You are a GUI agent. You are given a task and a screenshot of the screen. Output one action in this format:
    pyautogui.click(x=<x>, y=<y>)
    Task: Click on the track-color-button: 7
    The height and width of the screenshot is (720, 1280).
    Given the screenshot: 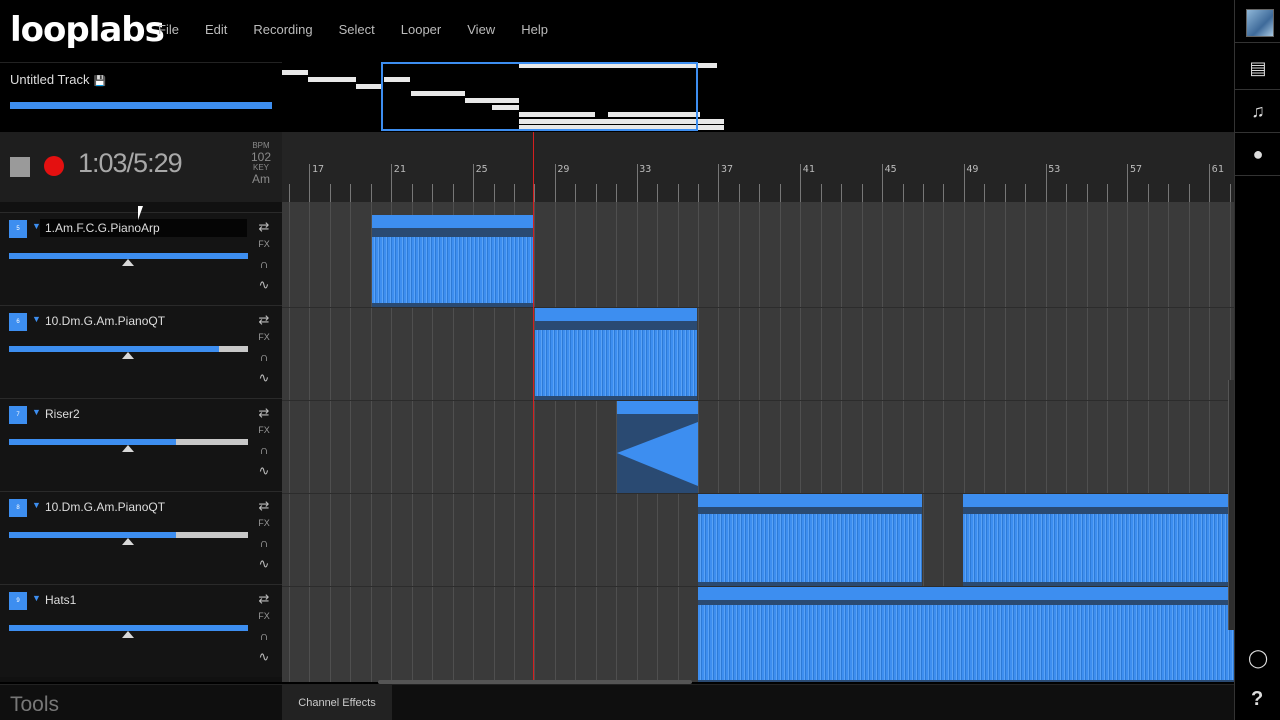 What is the action you would take?
    pyautogui.click(x=18, y=415)
    